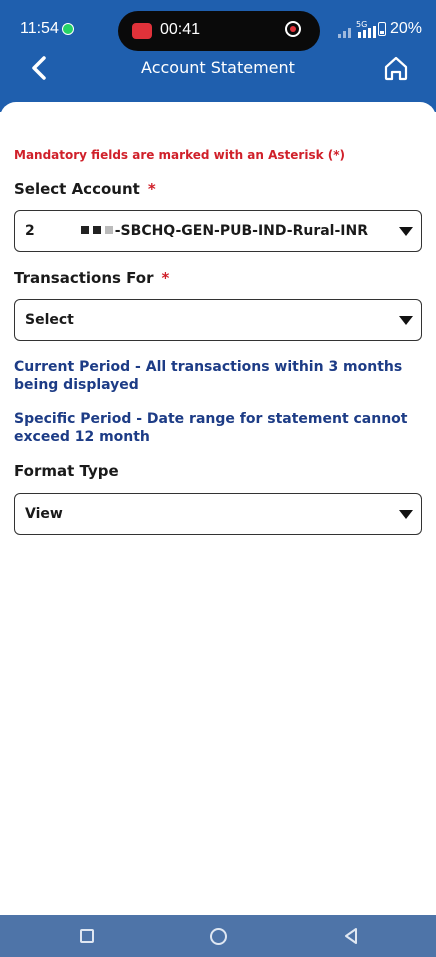  Describe the element at coordinates (92, 278) in the screenshot. I see `transactions-for-label: Transactions For *` at that location.